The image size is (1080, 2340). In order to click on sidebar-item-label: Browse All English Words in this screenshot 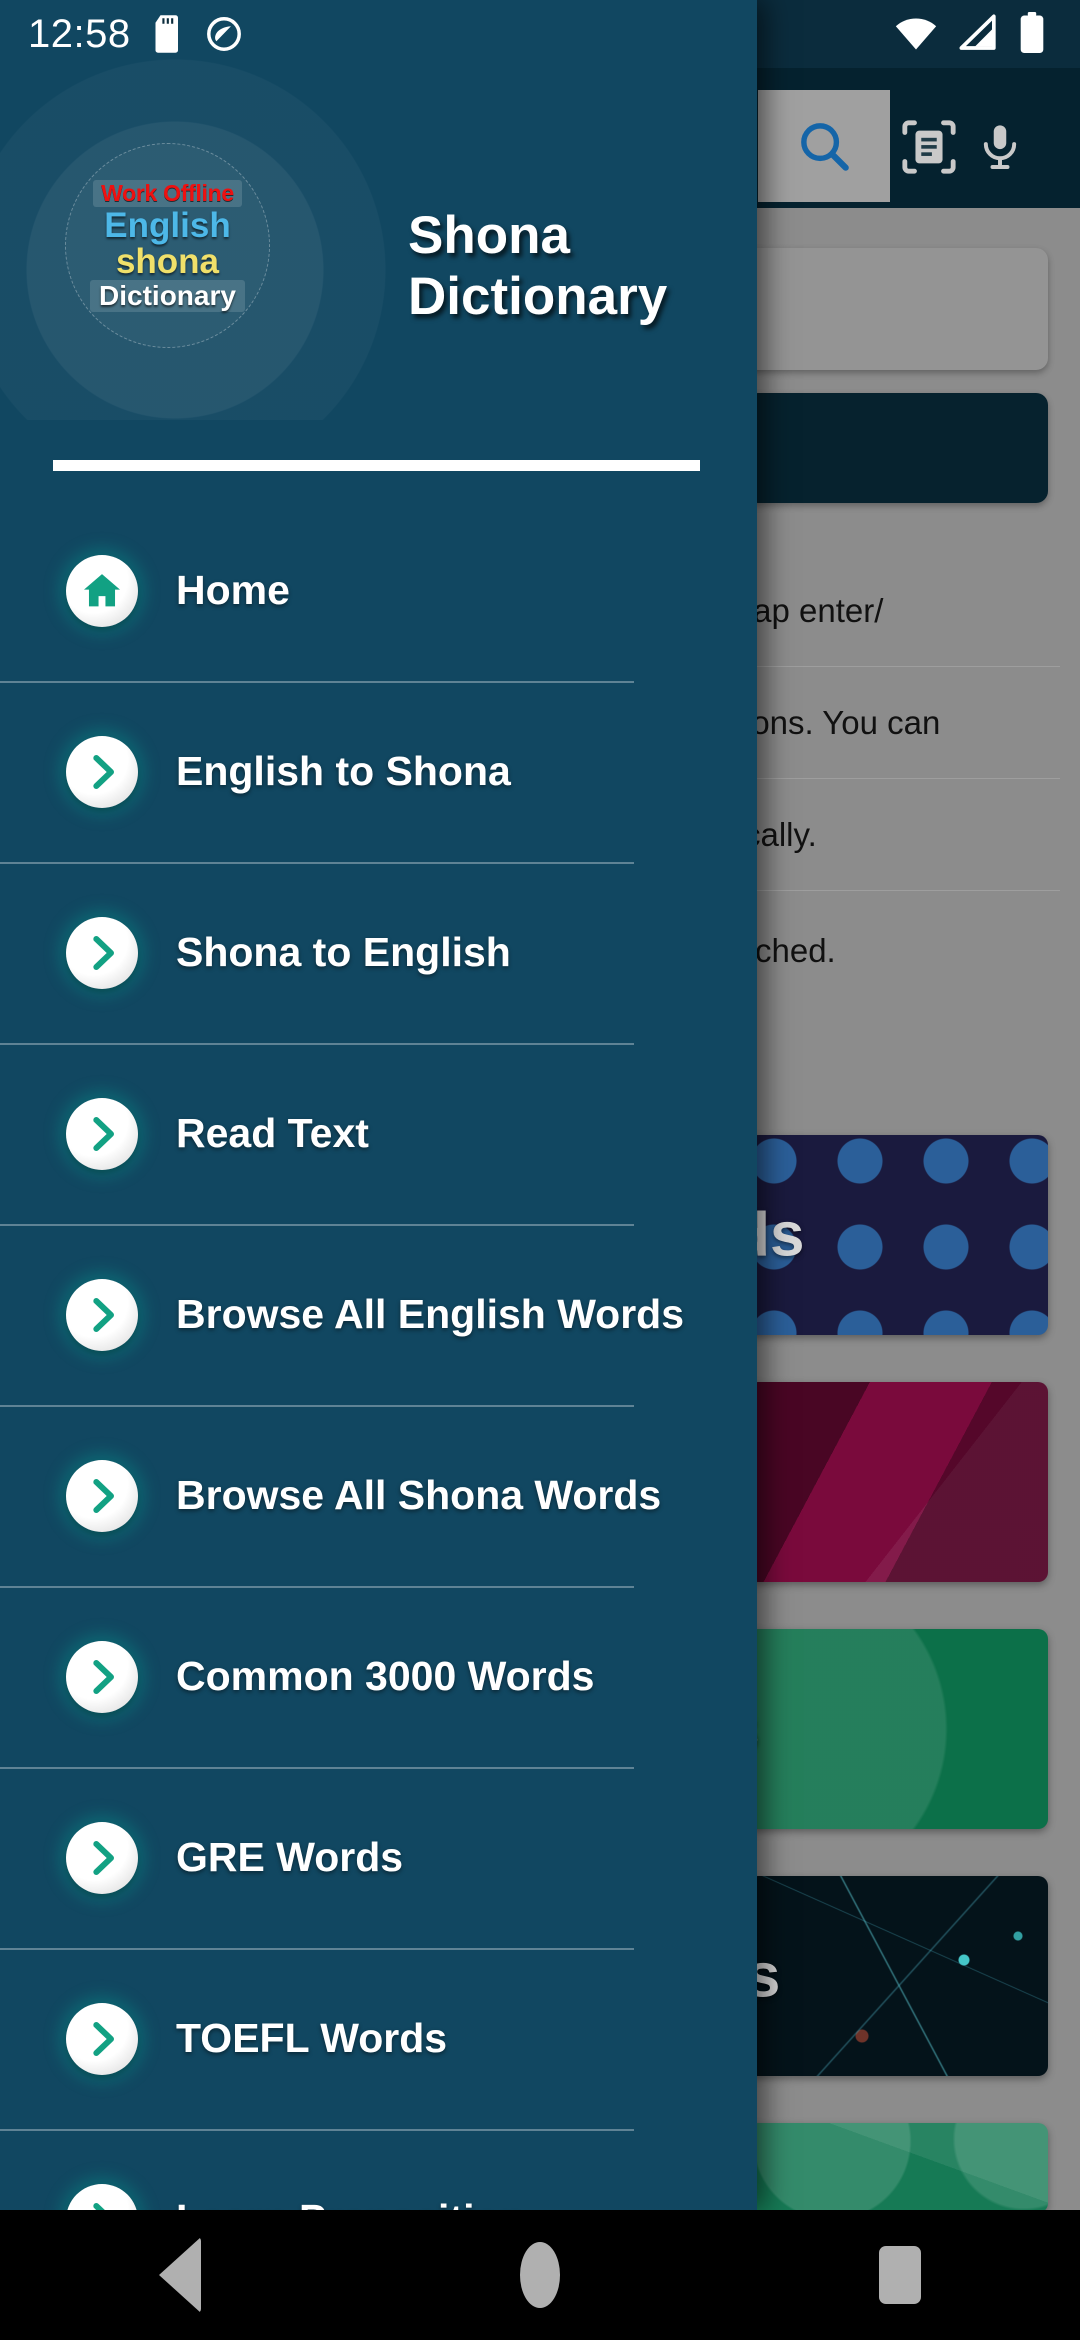, I will do `click(430, 1314)`.